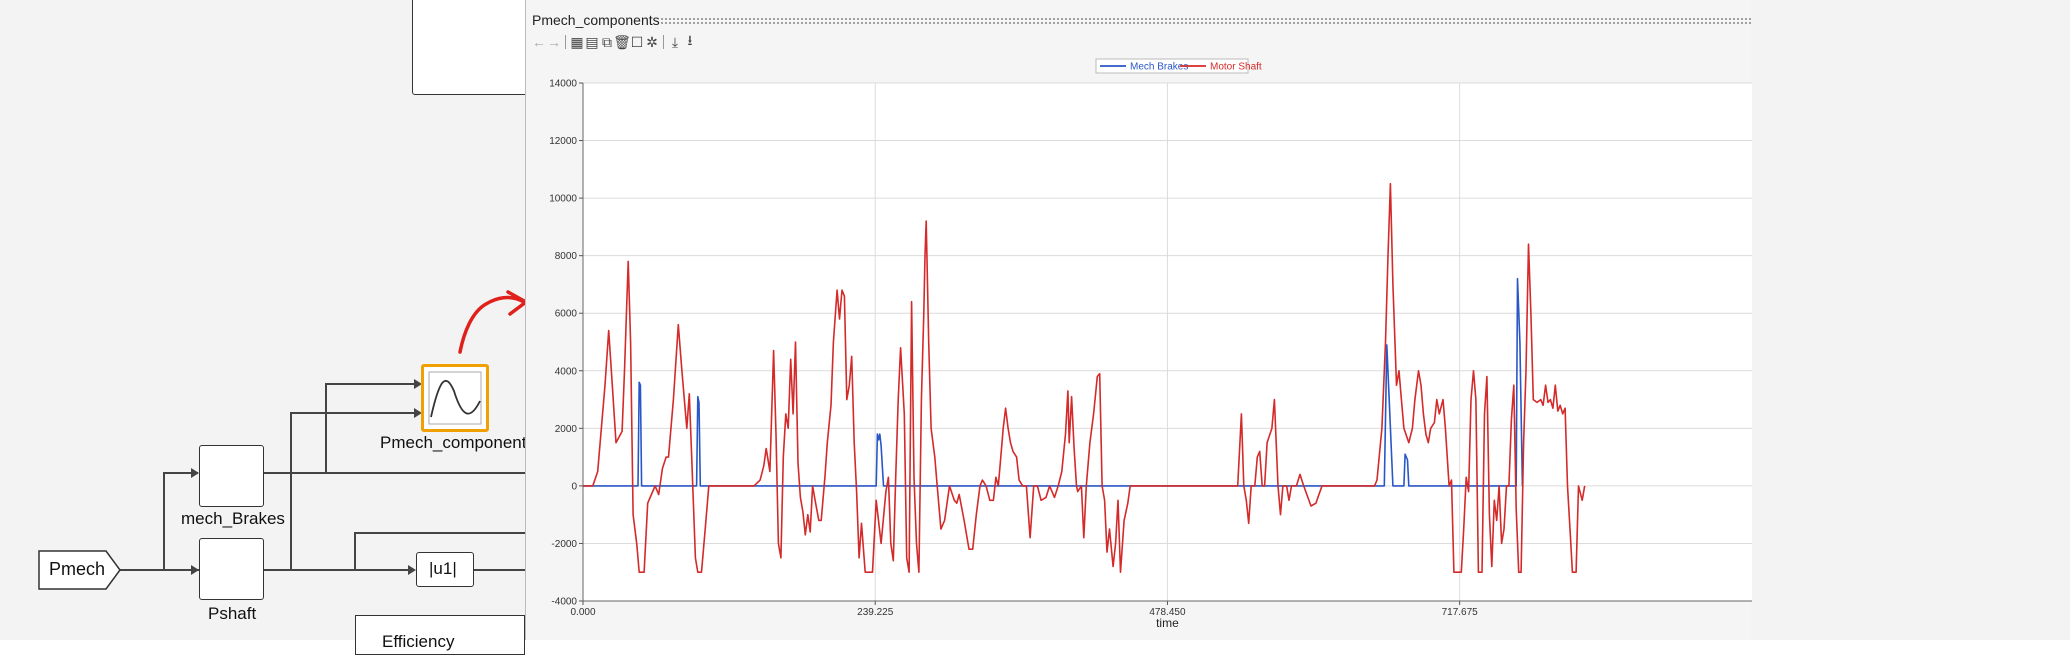  Describe the element at coordinates (690, 41) in the screenshot. I see `save-icon: ⭳` at that location.